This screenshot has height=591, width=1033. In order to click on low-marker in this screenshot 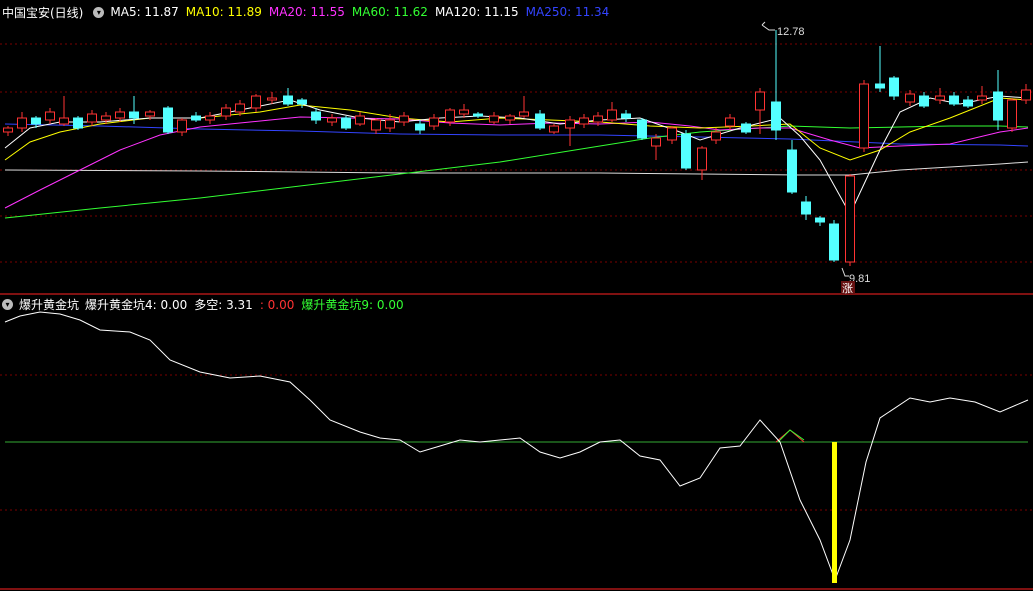, I will do `click(845, 272)`.